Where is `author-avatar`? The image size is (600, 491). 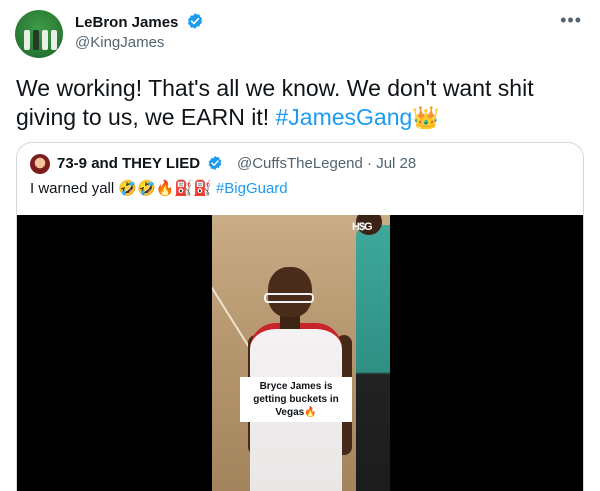
author-avatar is located at coordinates (39, 34).